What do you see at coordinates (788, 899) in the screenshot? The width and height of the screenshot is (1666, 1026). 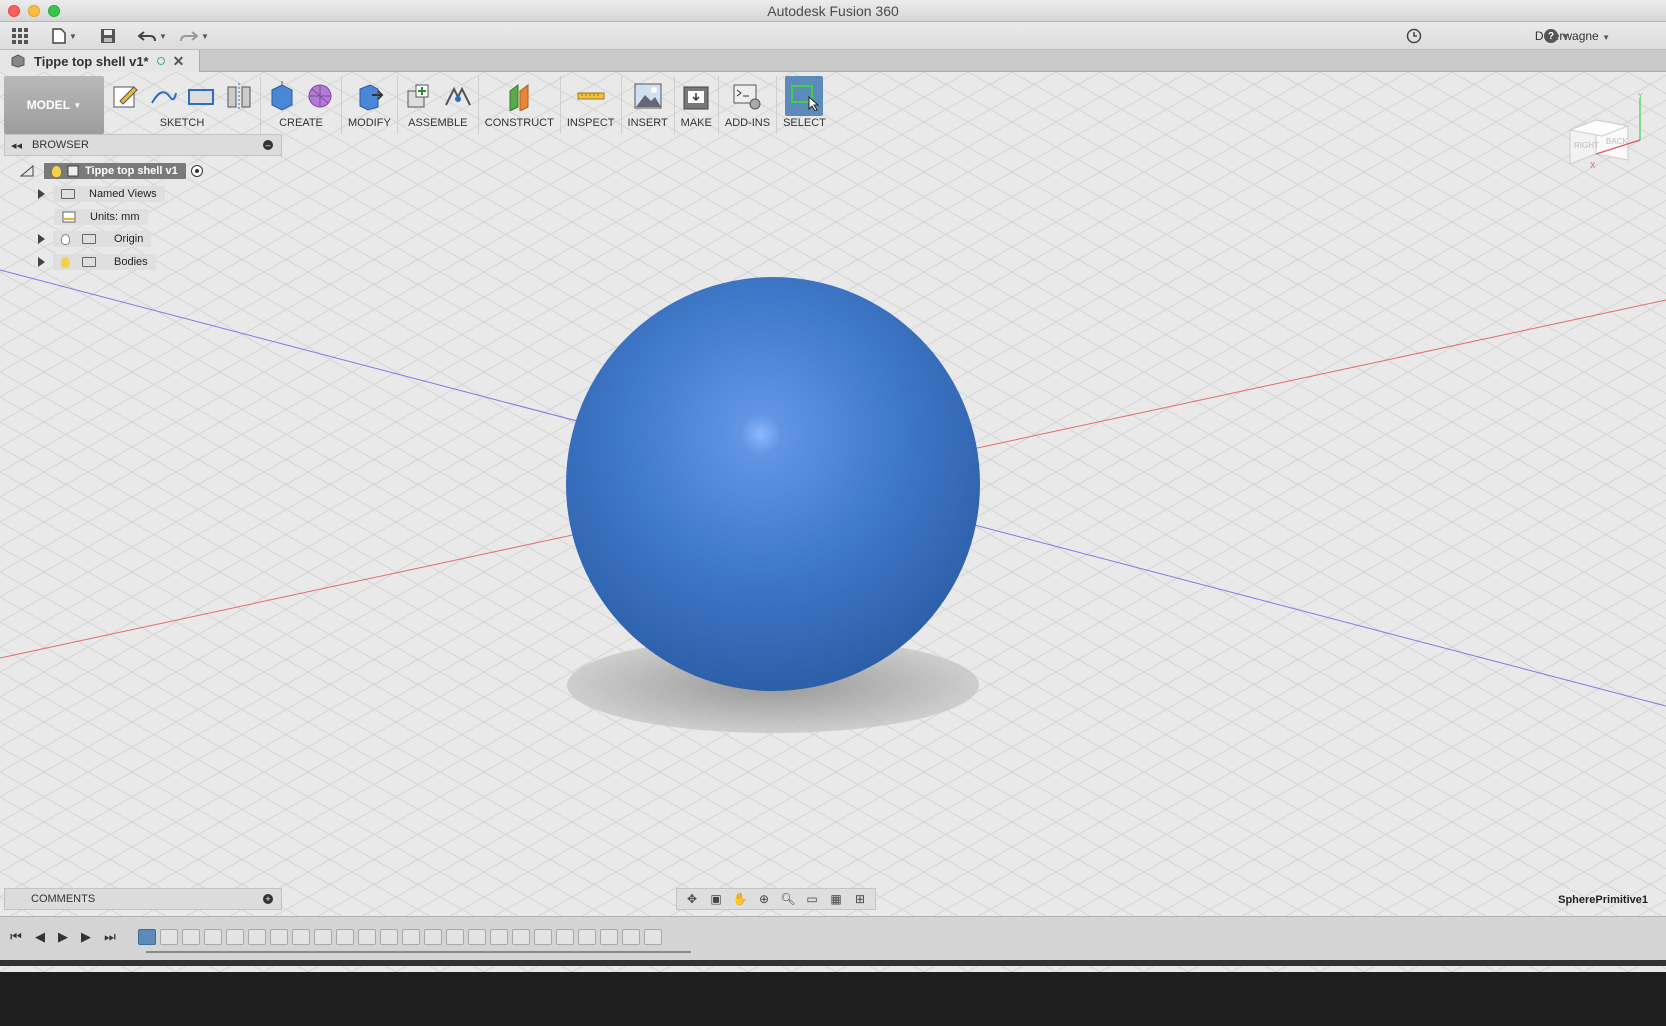 I see `fit-icon: 🔍︎` at bounding box center [788, 899].